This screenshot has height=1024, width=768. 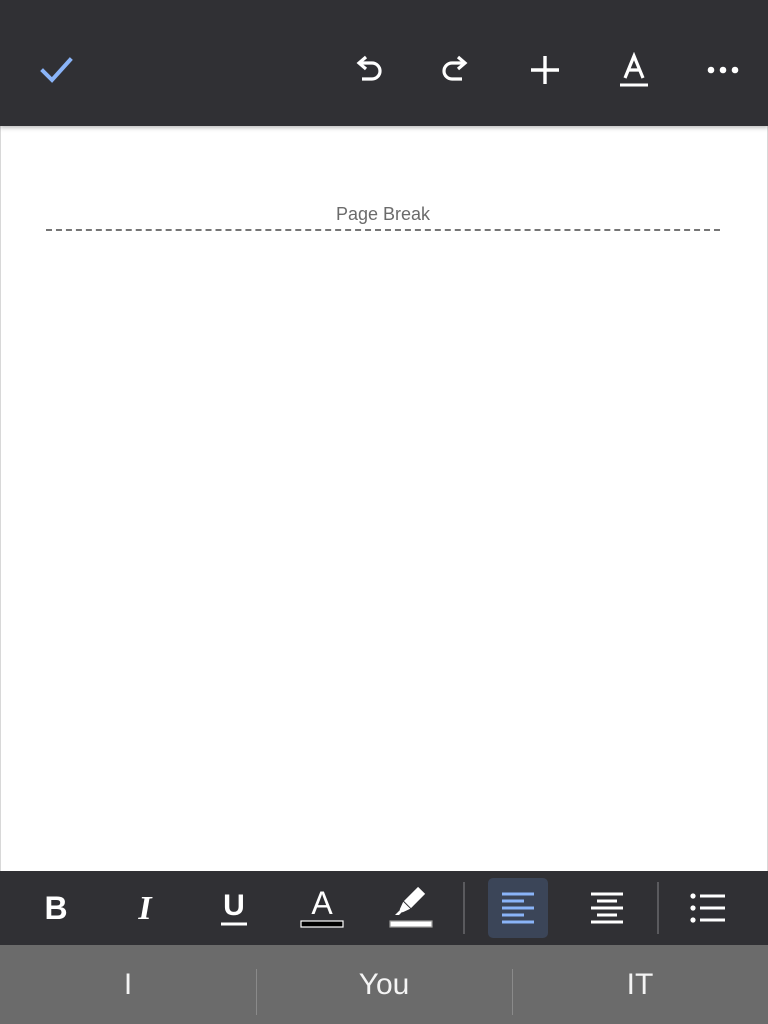 I want to click on highlight-color-button, so click(x=411, y=908).